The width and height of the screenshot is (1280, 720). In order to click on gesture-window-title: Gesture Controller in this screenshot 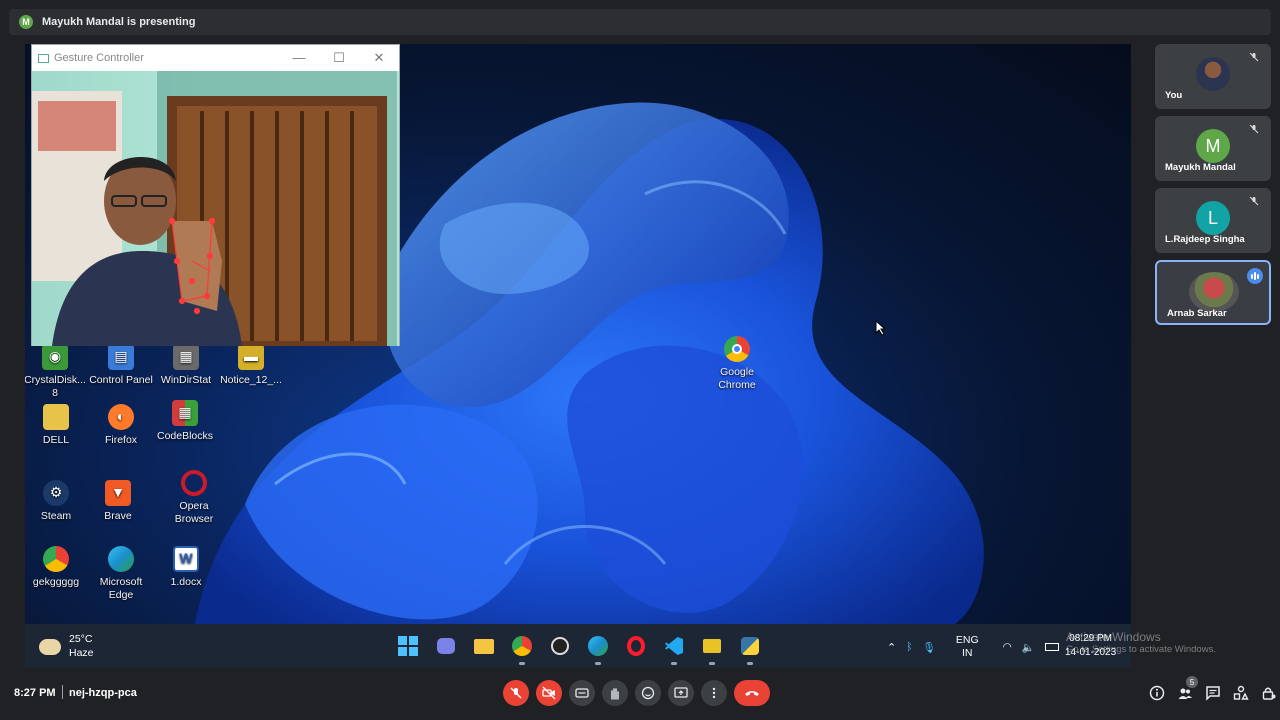, I will do `click(99, 58)`.